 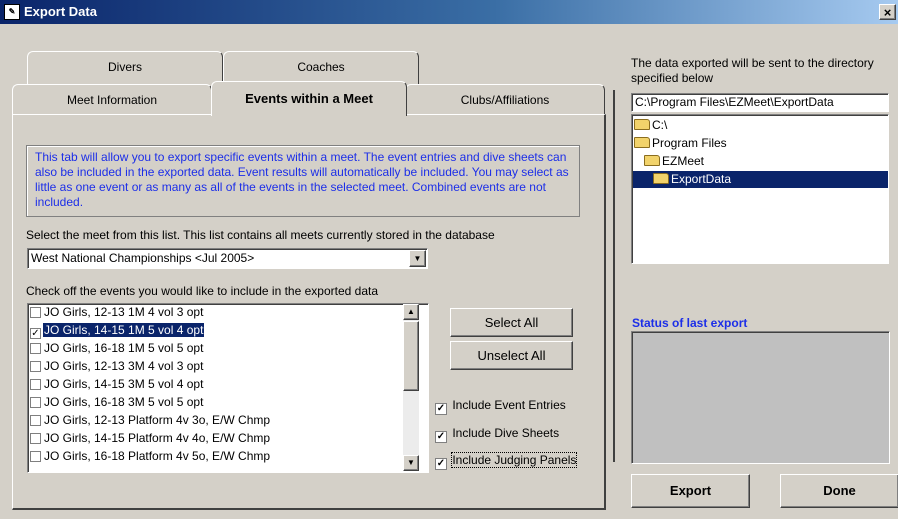 What do you see at coordinates (511, 355) in the screenshot?
I see `unselect-all-button: Unselect All` at bounding box center [511, 355].